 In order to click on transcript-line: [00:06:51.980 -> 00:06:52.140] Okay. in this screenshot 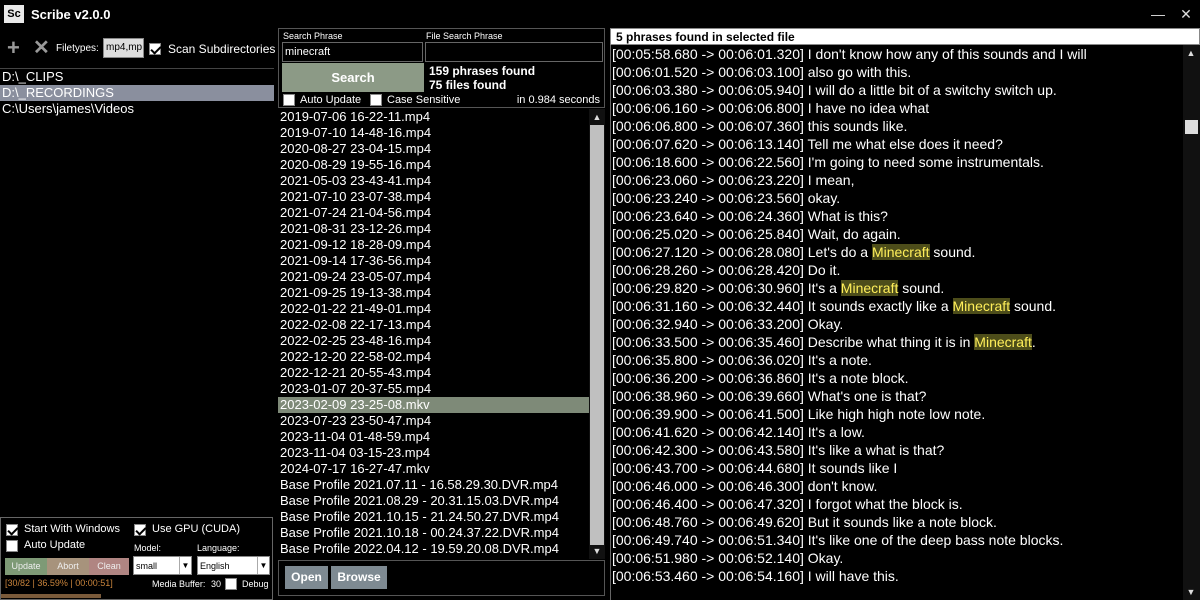, I will do `click(897, 558)`.